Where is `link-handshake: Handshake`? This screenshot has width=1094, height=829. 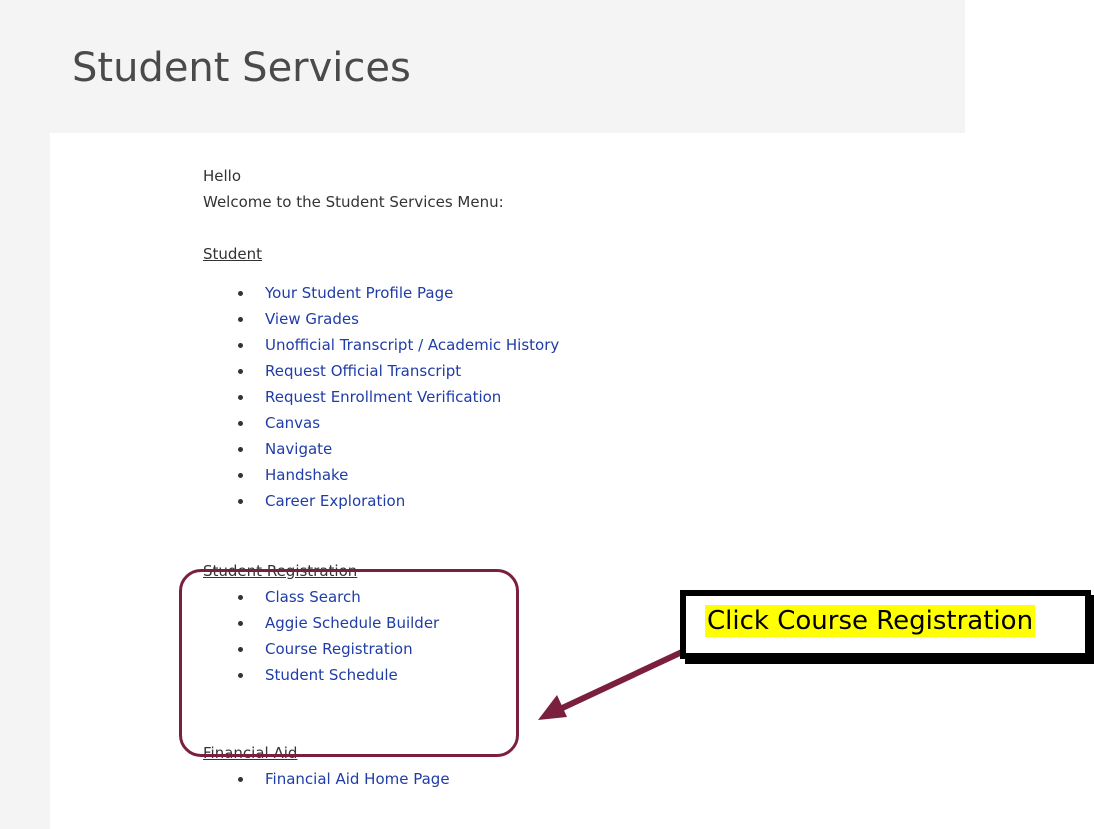 link-handshake: Handshake is located at coordinates (306, 475).